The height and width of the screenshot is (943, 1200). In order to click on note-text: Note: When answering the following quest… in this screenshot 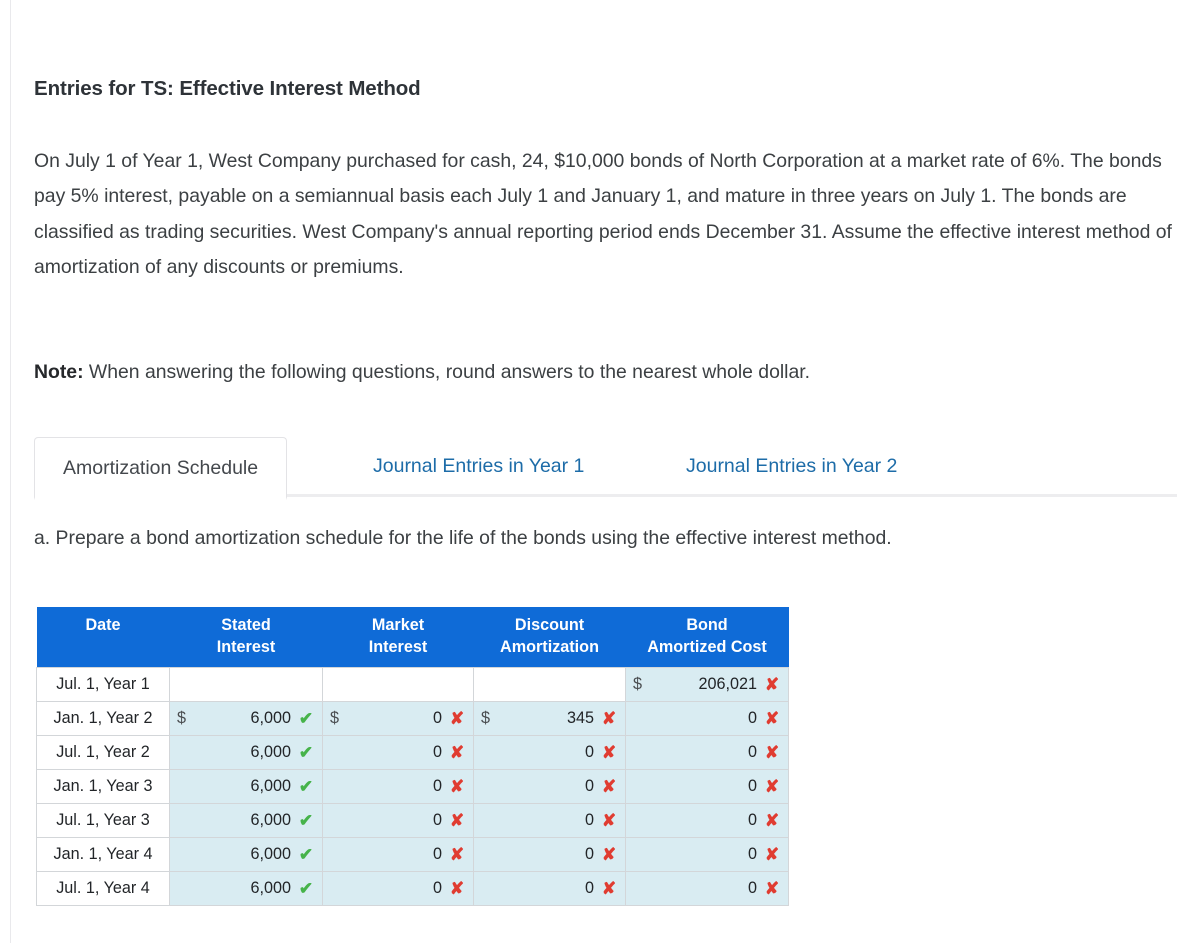, I will do `click(422, 372)`.